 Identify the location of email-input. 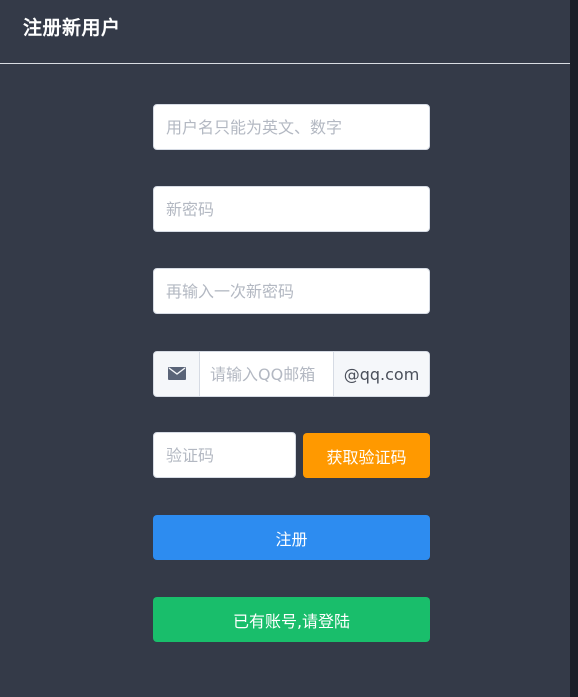
(266, 374).